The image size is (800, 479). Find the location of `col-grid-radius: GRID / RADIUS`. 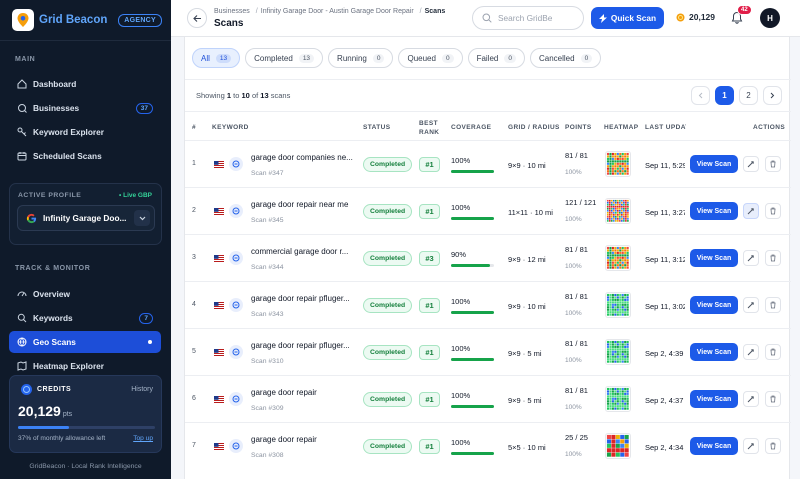

col-grid-radius: GRID / RADIUS is located at coordinates (534, 127).